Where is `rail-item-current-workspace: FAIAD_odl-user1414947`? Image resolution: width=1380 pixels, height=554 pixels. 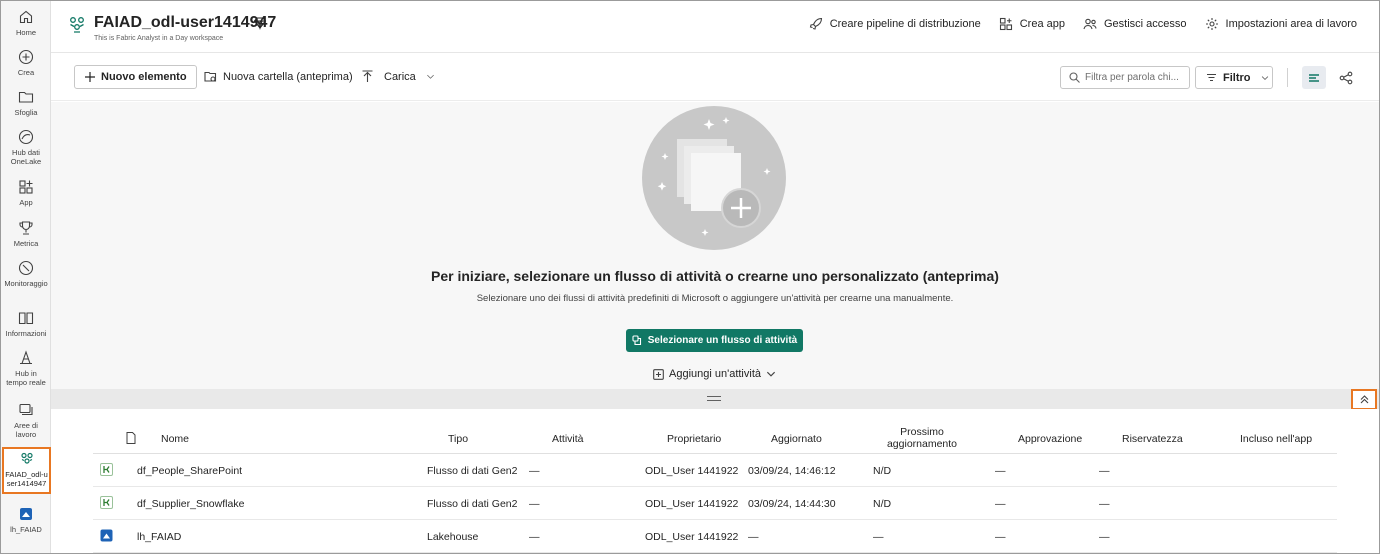
rail-item-current-workspace: FAIAD_odl-user1414947 is located at coordinates (26, 470).